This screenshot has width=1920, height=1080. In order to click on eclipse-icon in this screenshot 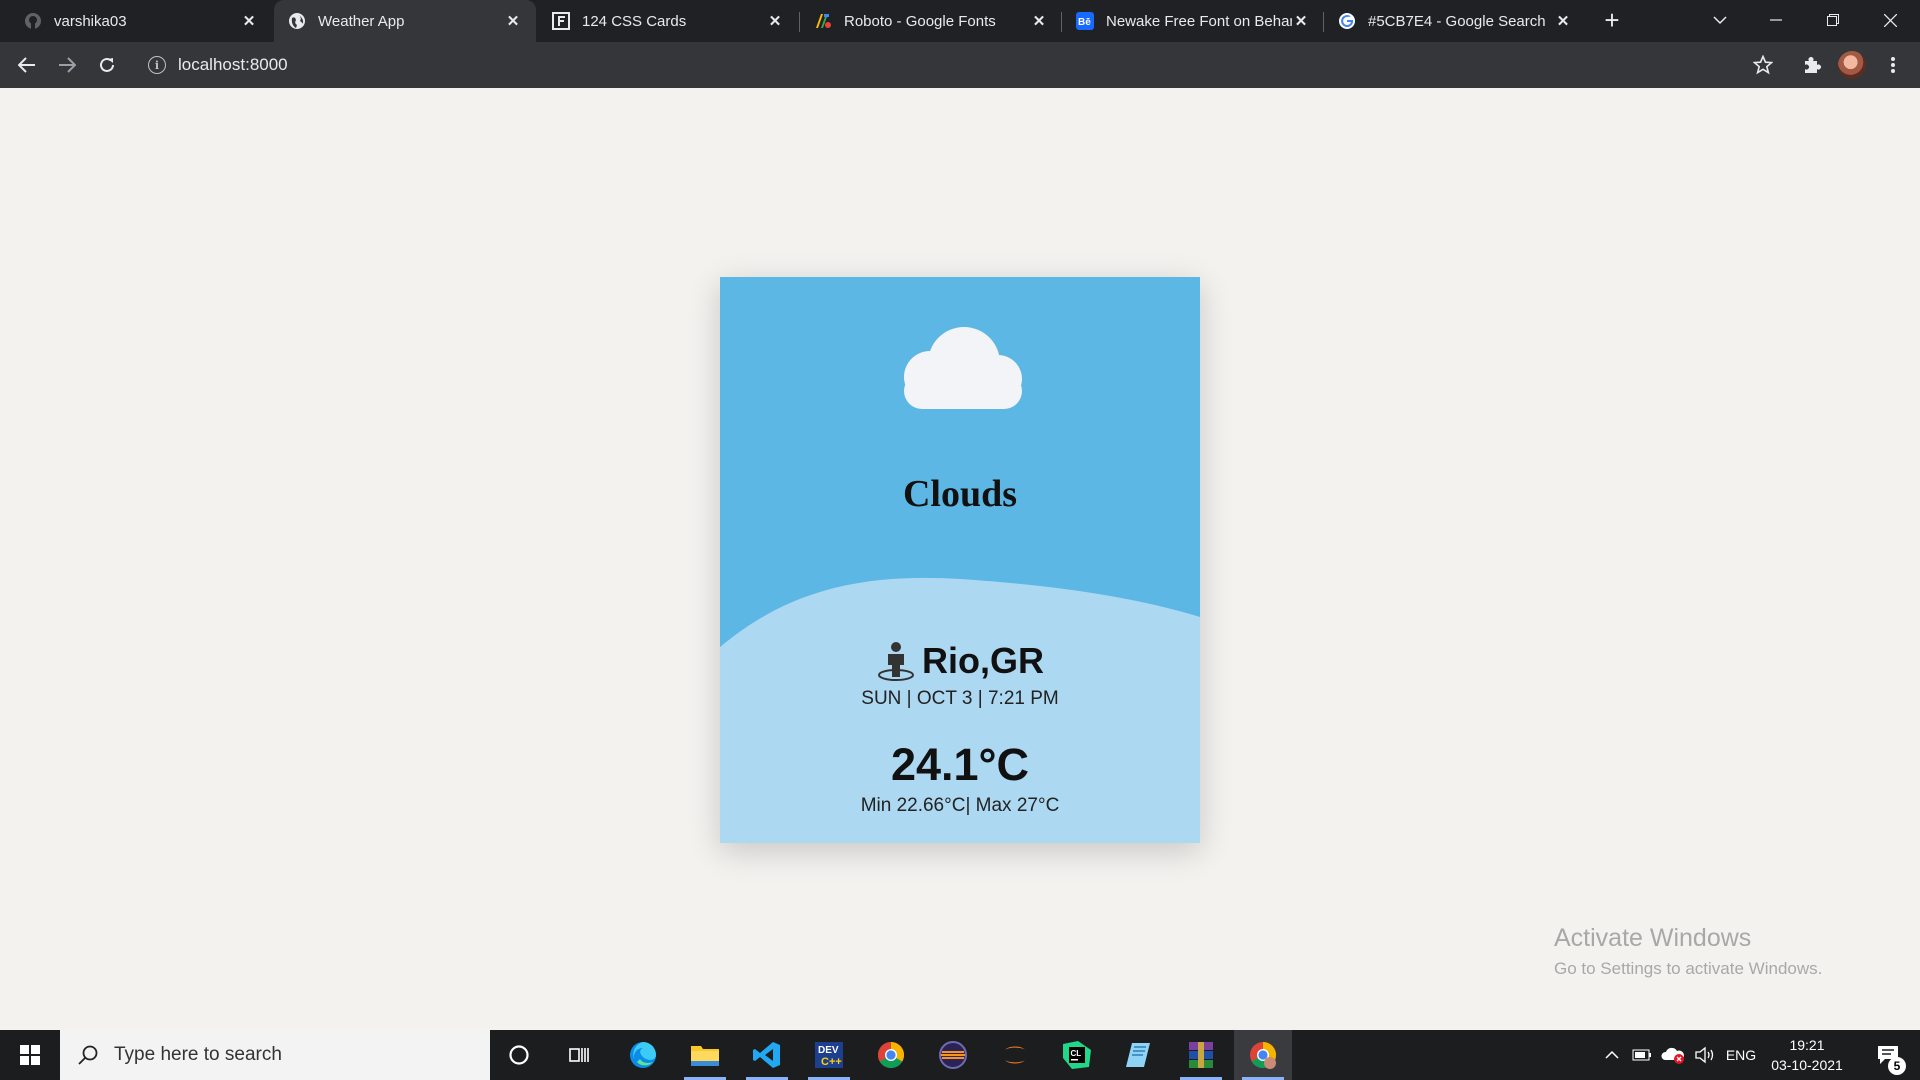, I will do `click(953, 1055)`.